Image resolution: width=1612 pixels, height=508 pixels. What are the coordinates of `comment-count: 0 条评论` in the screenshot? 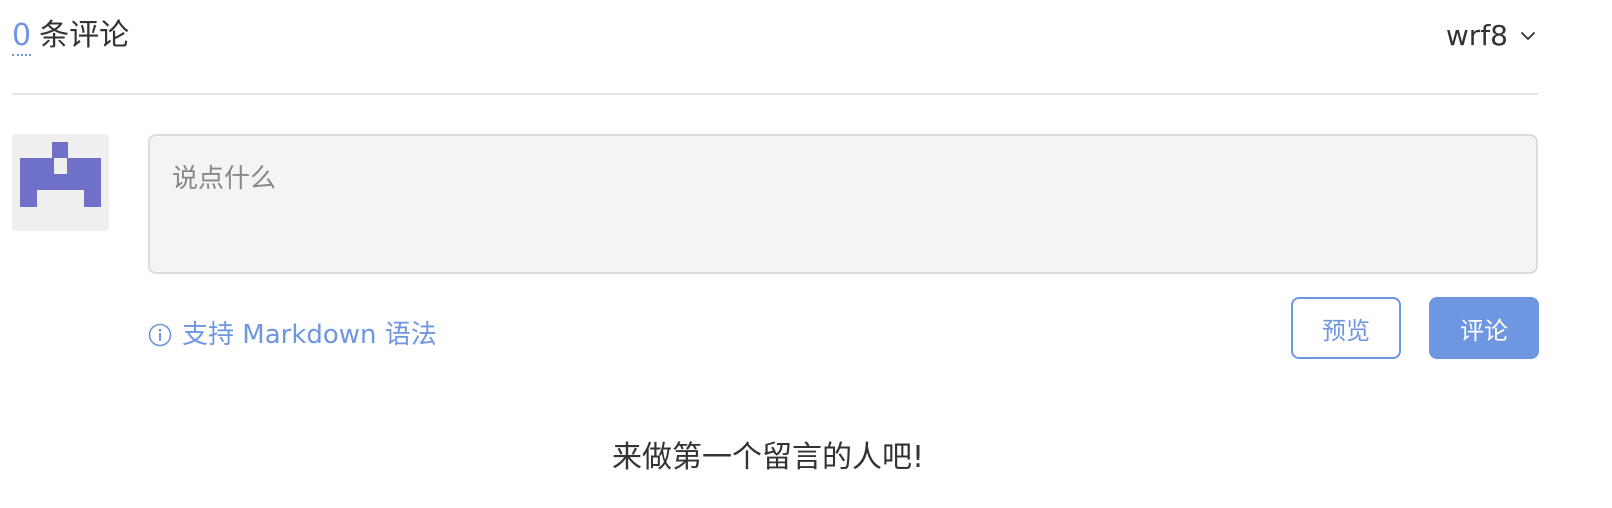 It's located at (70, 36).